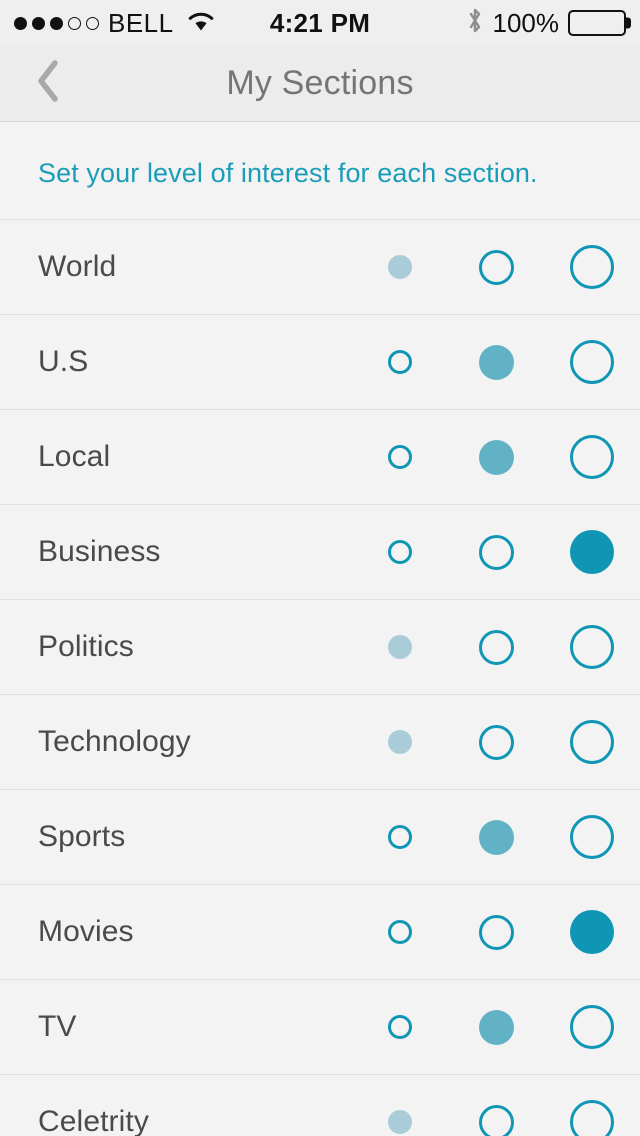  I want to click on section-label: Local, so click(74, 456).